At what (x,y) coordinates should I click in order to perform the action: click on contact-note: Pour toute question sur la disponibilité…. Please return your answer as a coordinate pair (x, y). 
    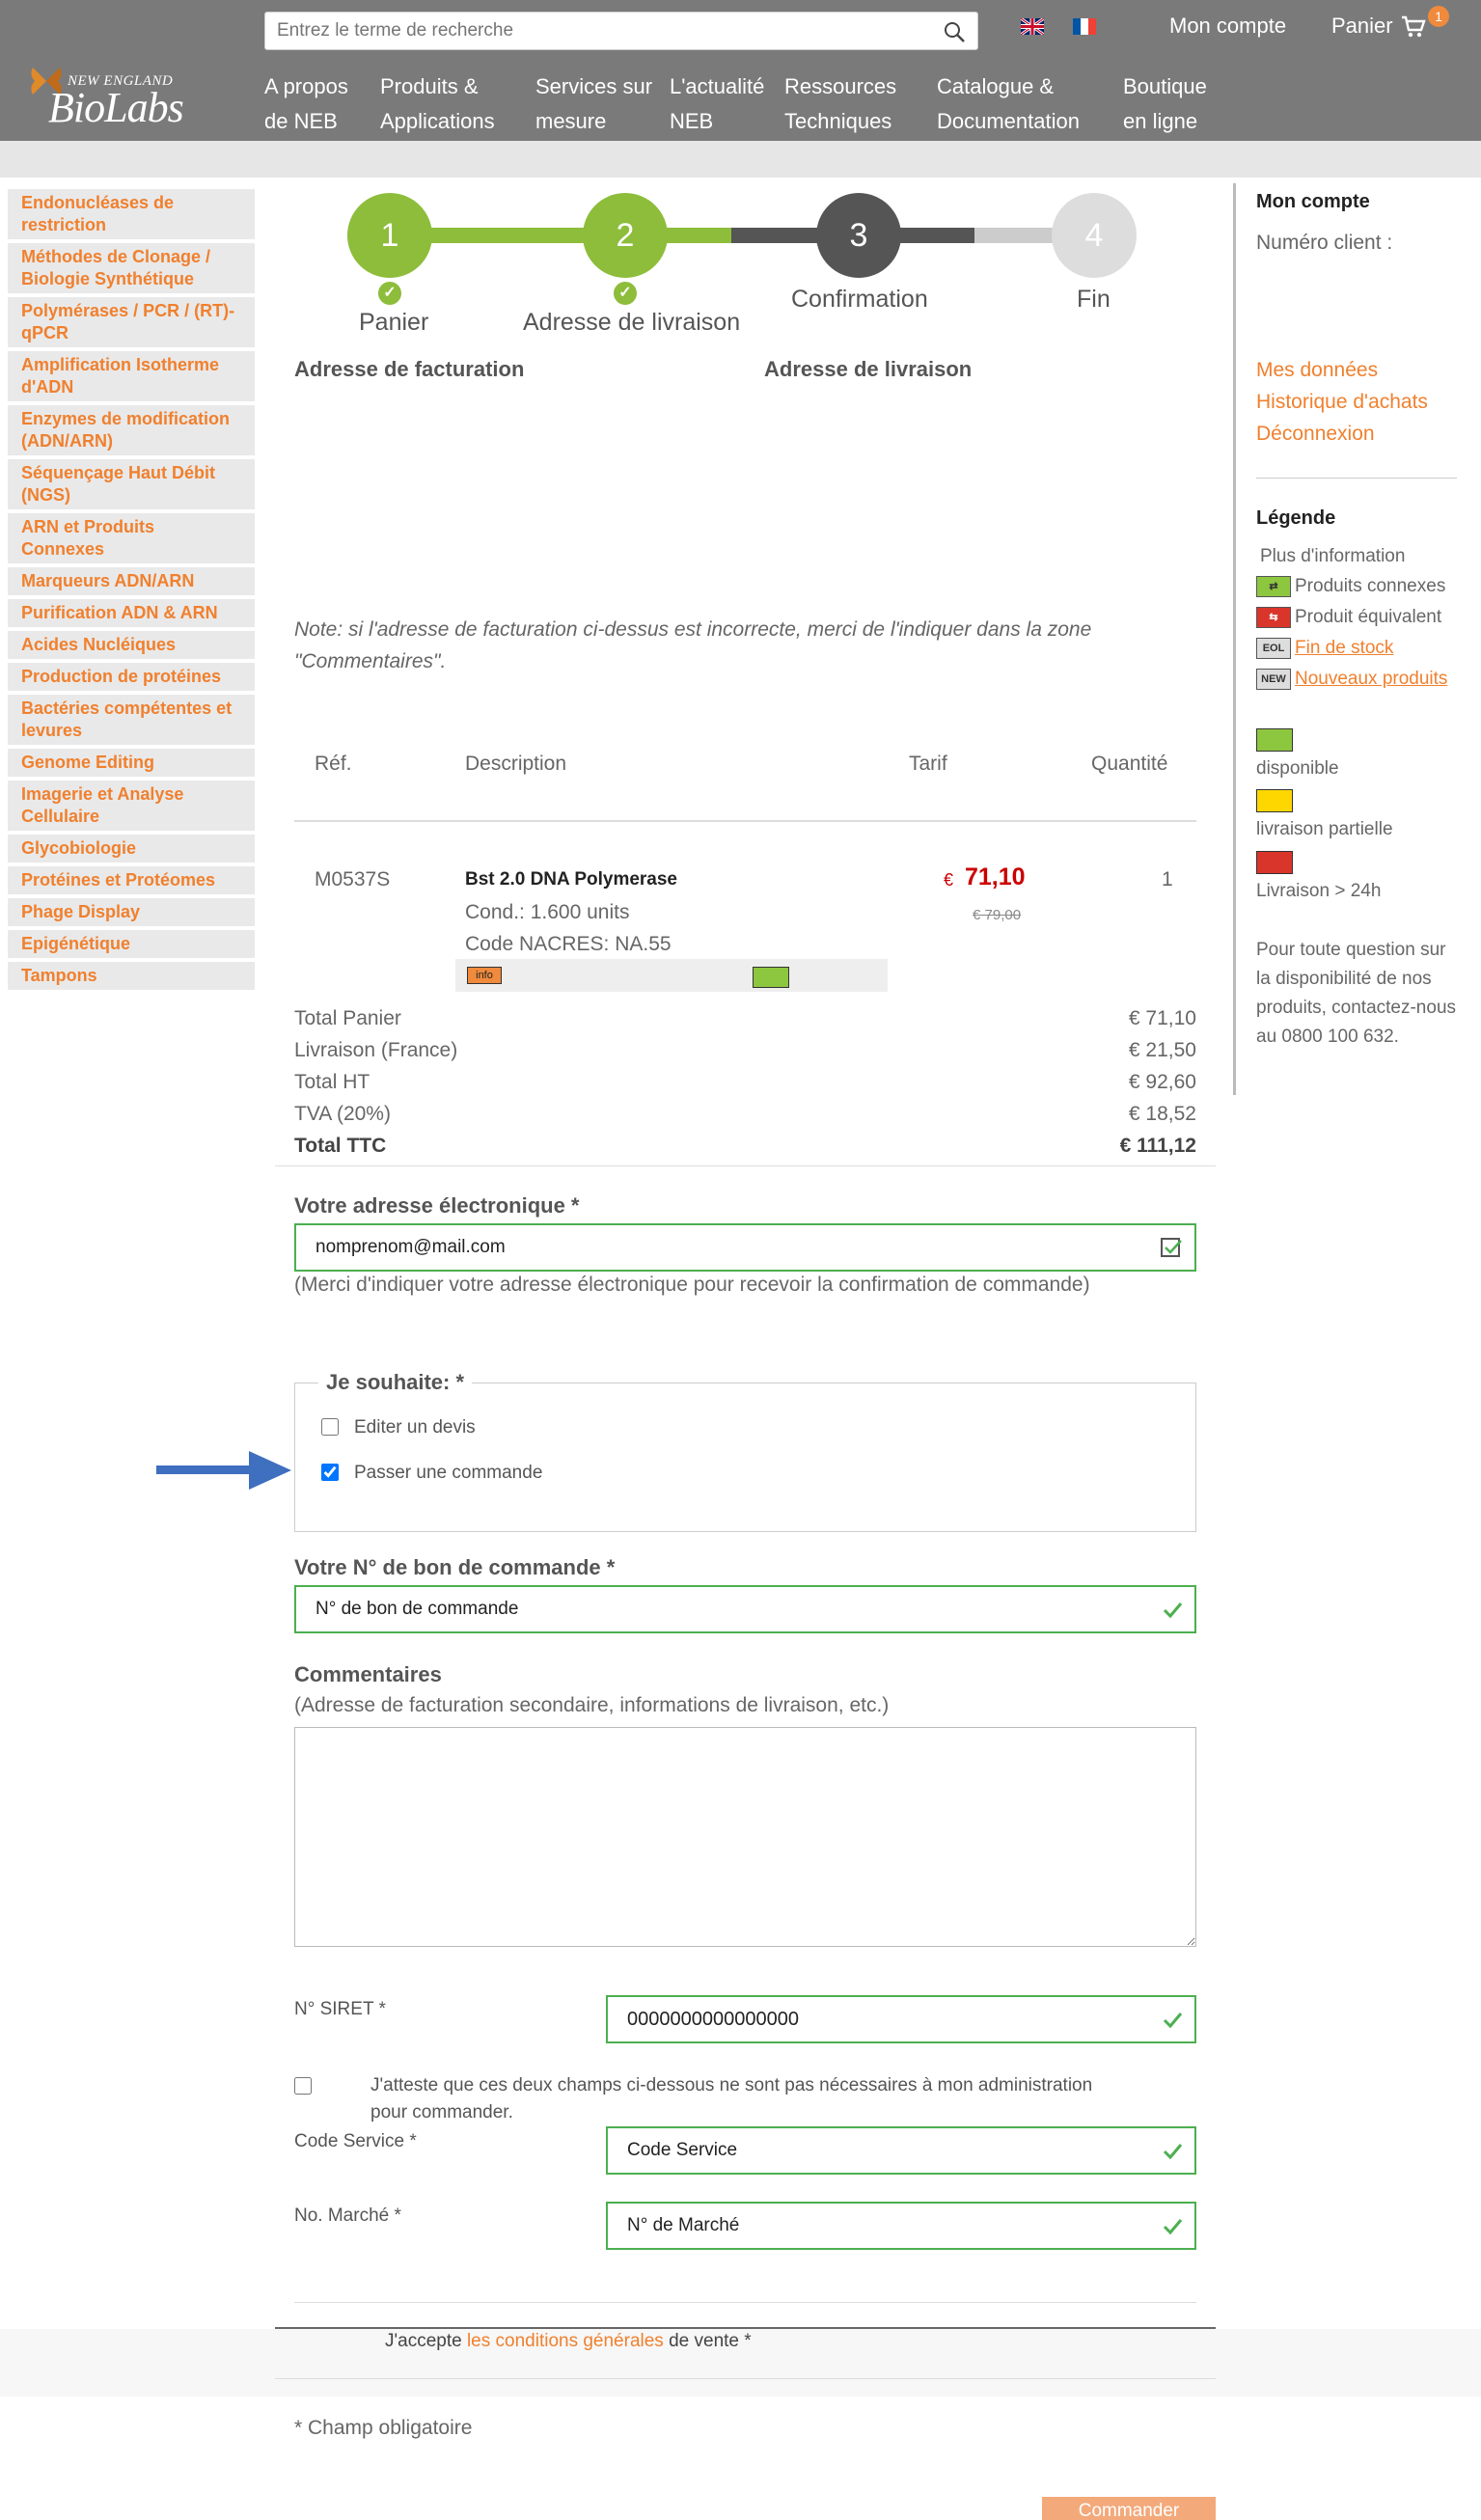
    Looking at the image, I should click on (1357, 994).